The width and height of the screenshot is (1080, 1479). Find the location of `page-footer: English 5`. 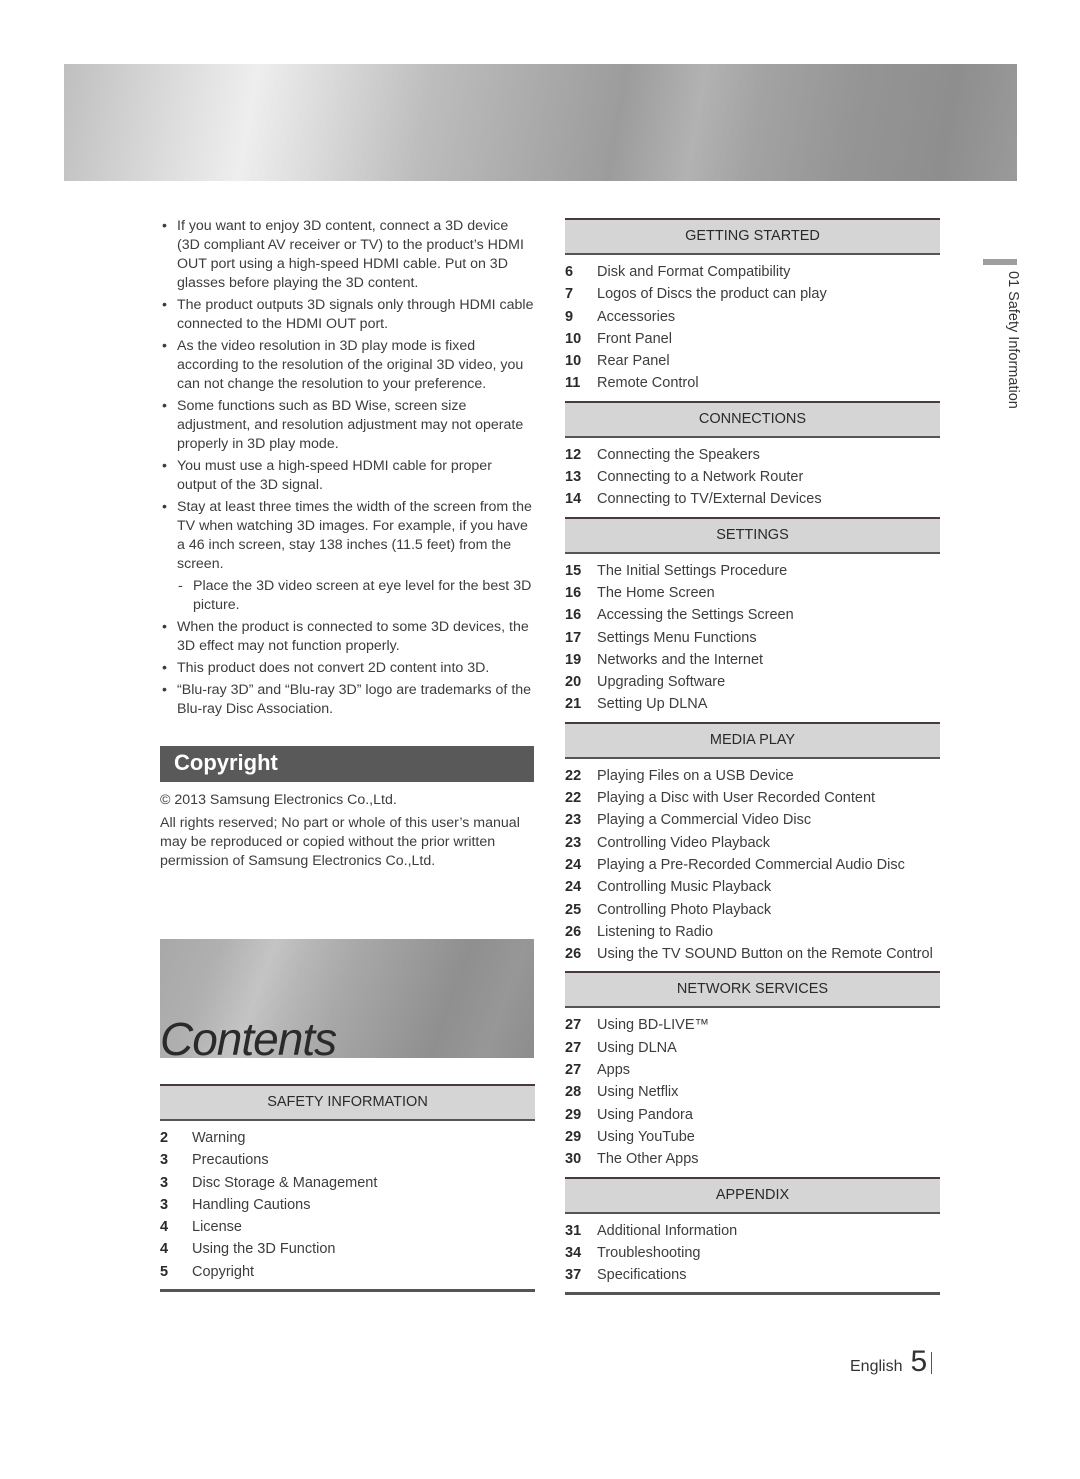

page-footer: English 5 is located at coordinates (891, 1362).